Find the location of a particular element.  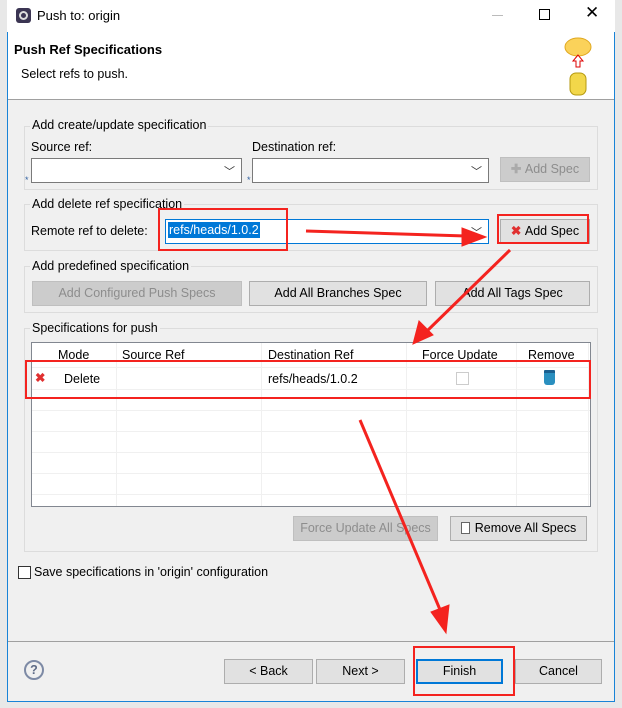

arrow-to-add-spec is located at coordinates (386, 233).